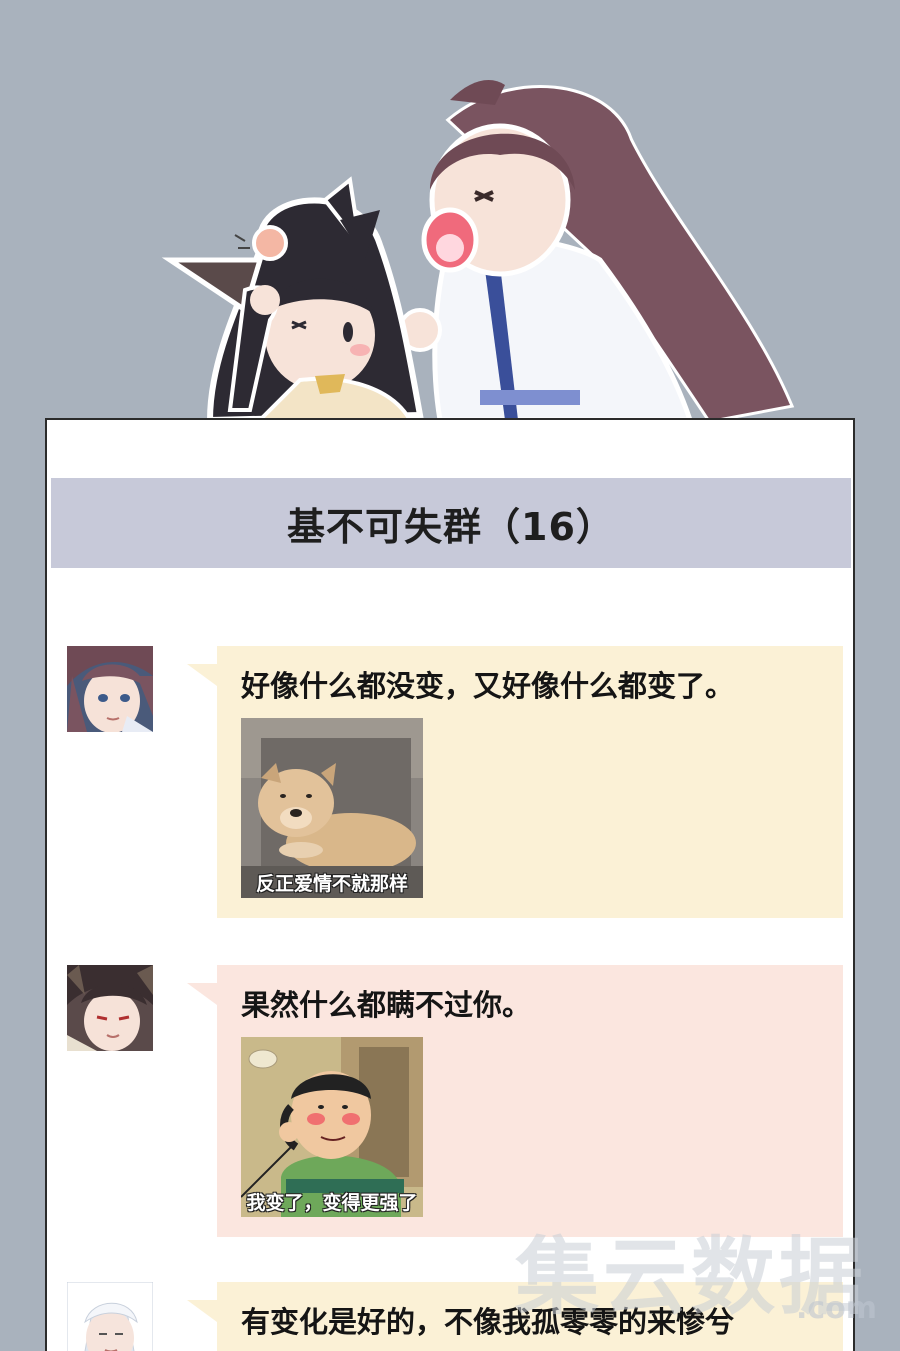 This screenshot has height=1351, width=900. I want to click on chat-header: 基不可失群（16）, so click(451, 523).